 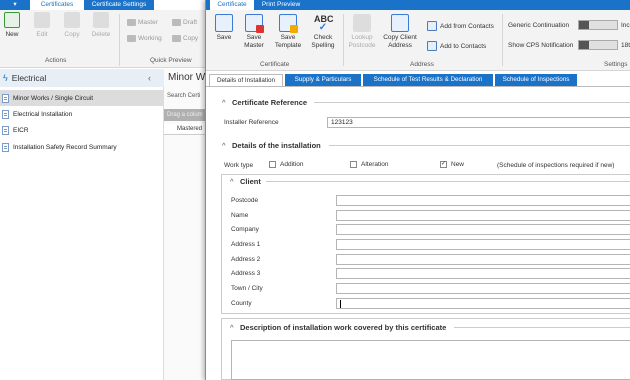 I want to click on add-to-contacts-button: Add to Contacts, so click(x=456, y=46).